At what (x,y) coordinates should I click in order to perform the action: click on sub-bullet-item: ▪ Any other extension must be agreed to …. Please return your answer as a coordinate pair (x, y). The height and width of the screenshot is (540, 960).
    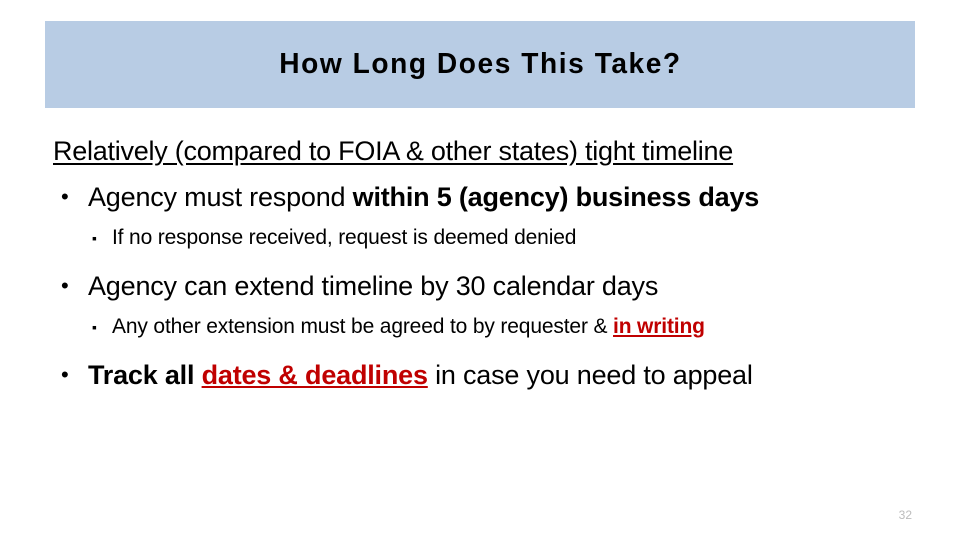
    Looking at the image, I should click on (482, 327).